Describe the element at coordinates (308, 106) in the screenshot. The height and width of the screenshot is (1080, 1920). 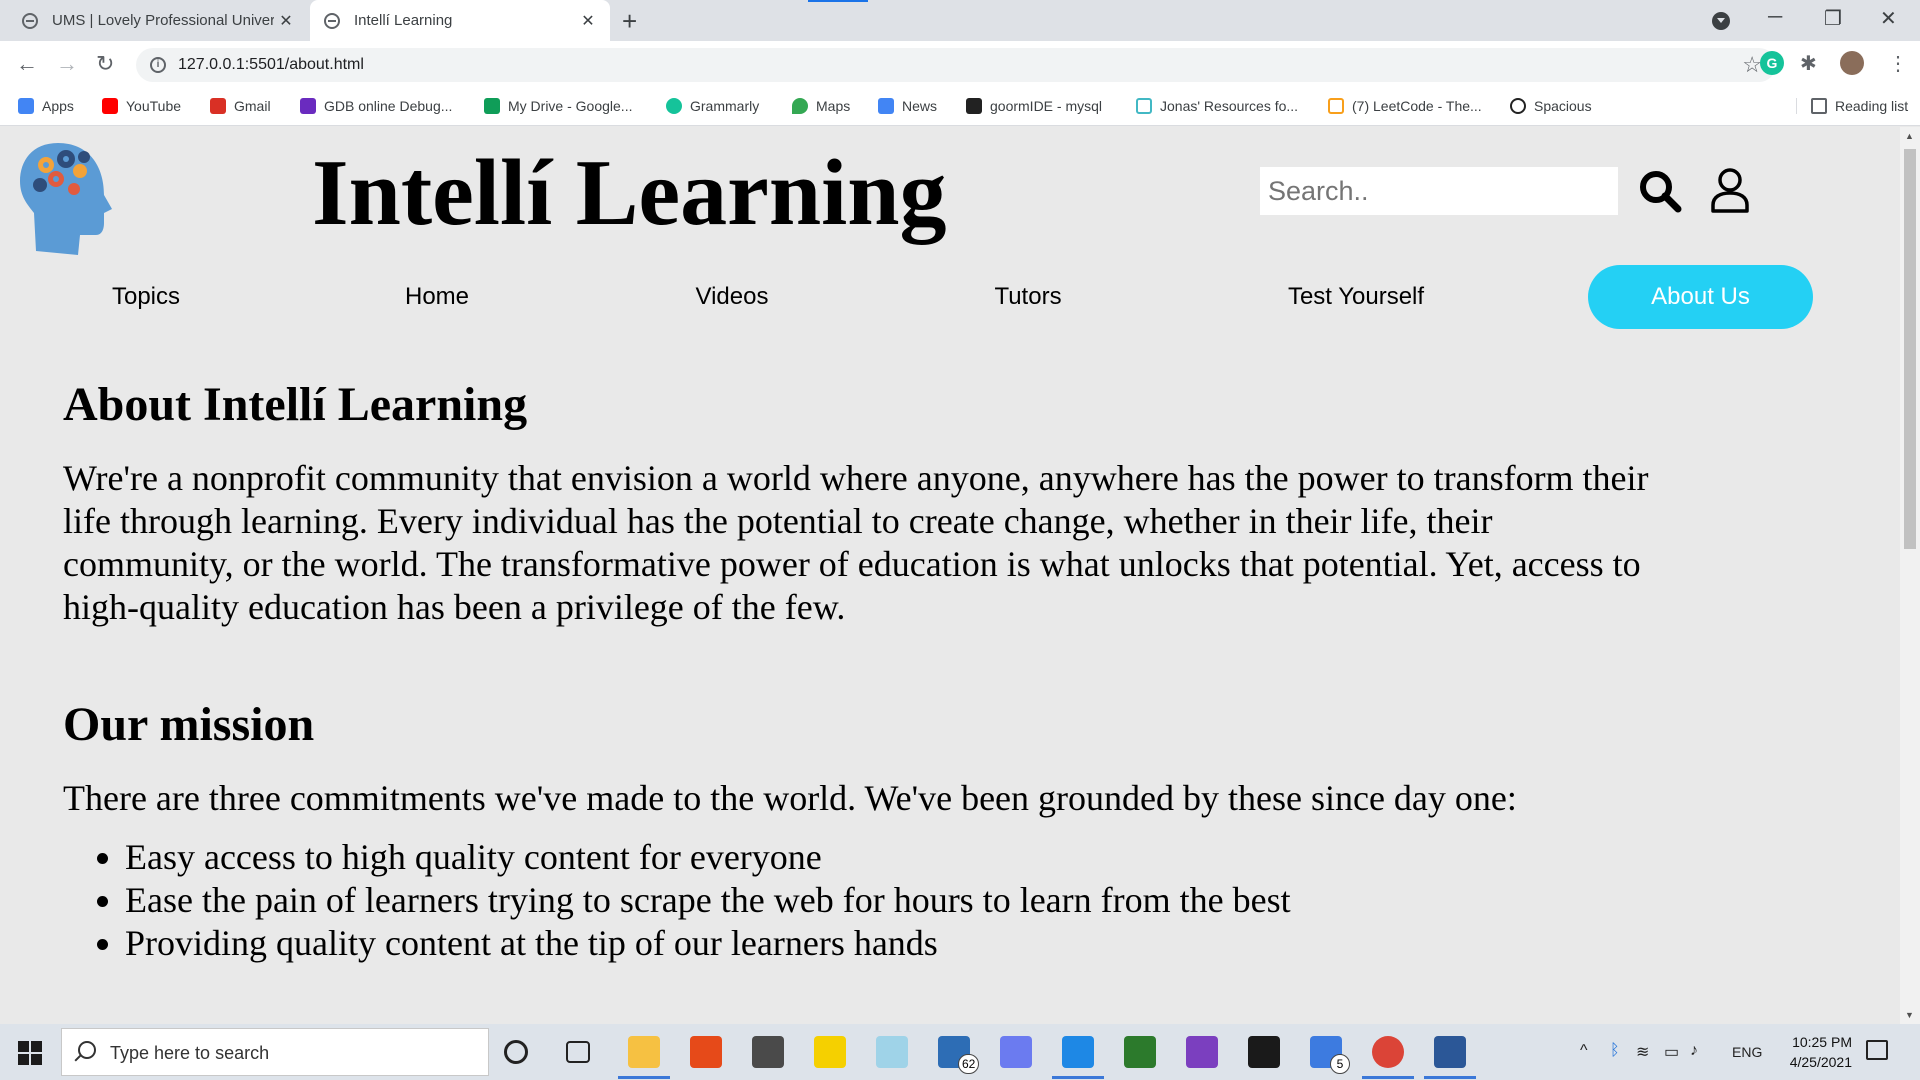
I see `gdb-icon` at that location.